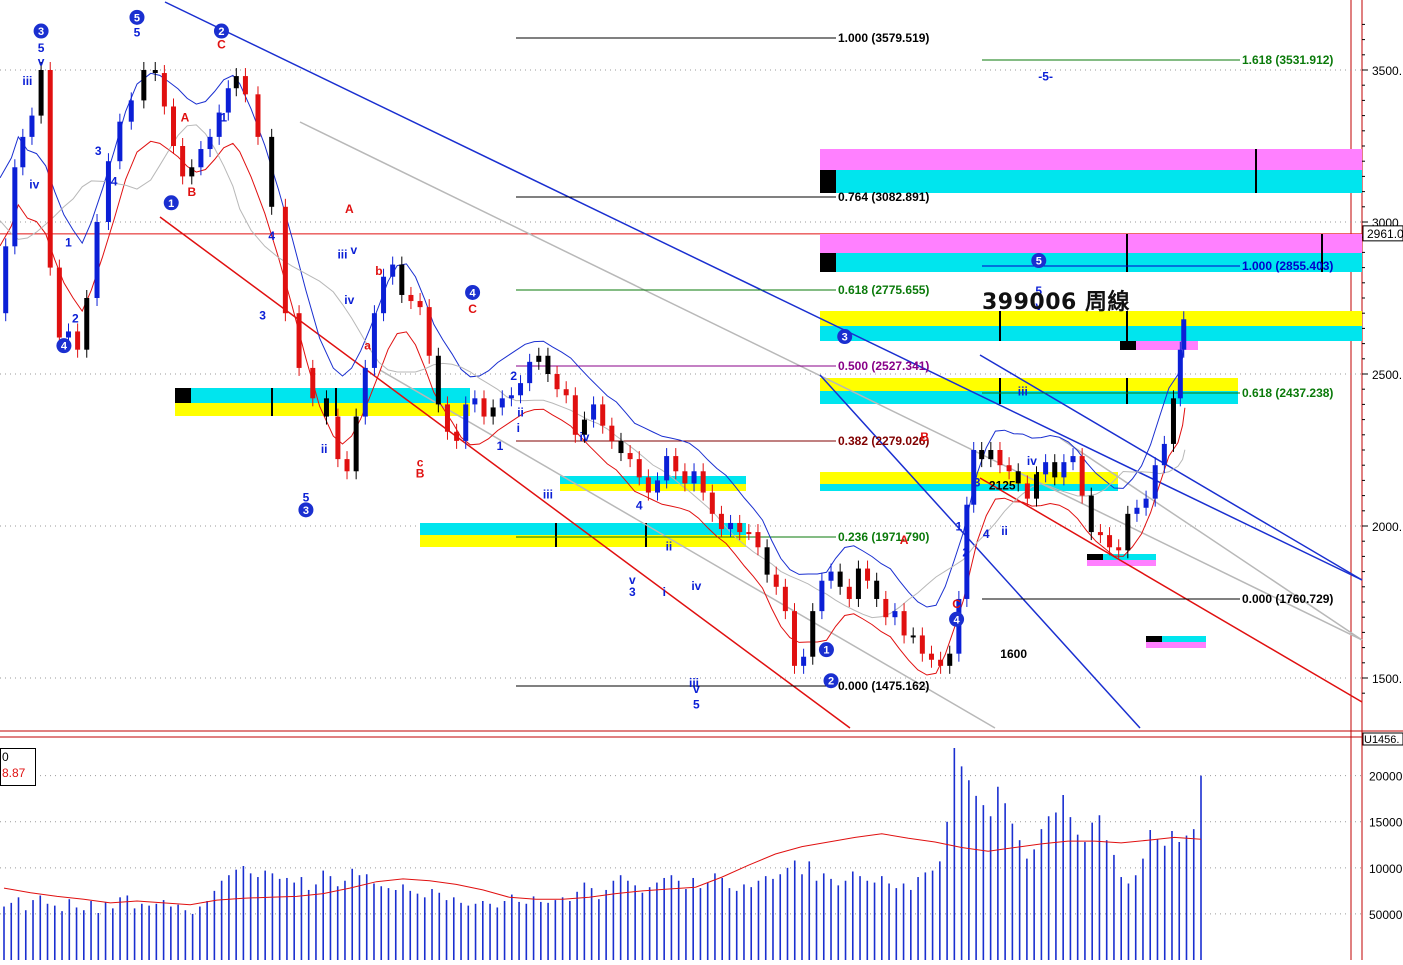 This screenshot has height=965, width=1403. Describe the element at coordinates (191, 192) in the screenshot. I see `wave-label: B` at that location.